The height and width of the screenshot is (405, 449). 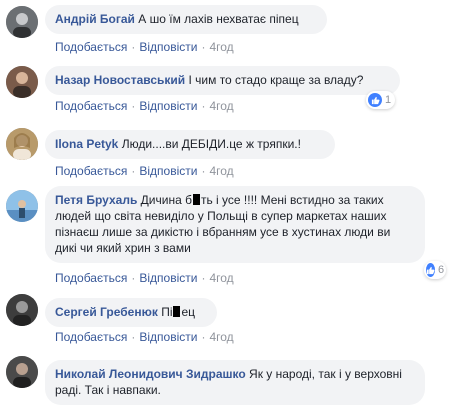 What do you see at coordinates (150, 374) in the screenshot?
I see `comment-author: Николай Леонидович Зидрашко` at bounding box center [150, 374].